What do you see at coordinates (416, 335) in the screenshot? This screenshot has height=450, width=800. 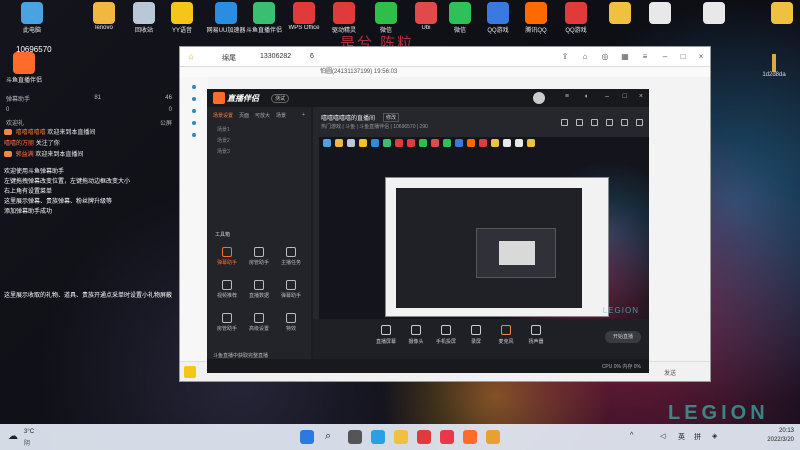 I see `camera-button: 摄像头` at bounding box center [416, 335].